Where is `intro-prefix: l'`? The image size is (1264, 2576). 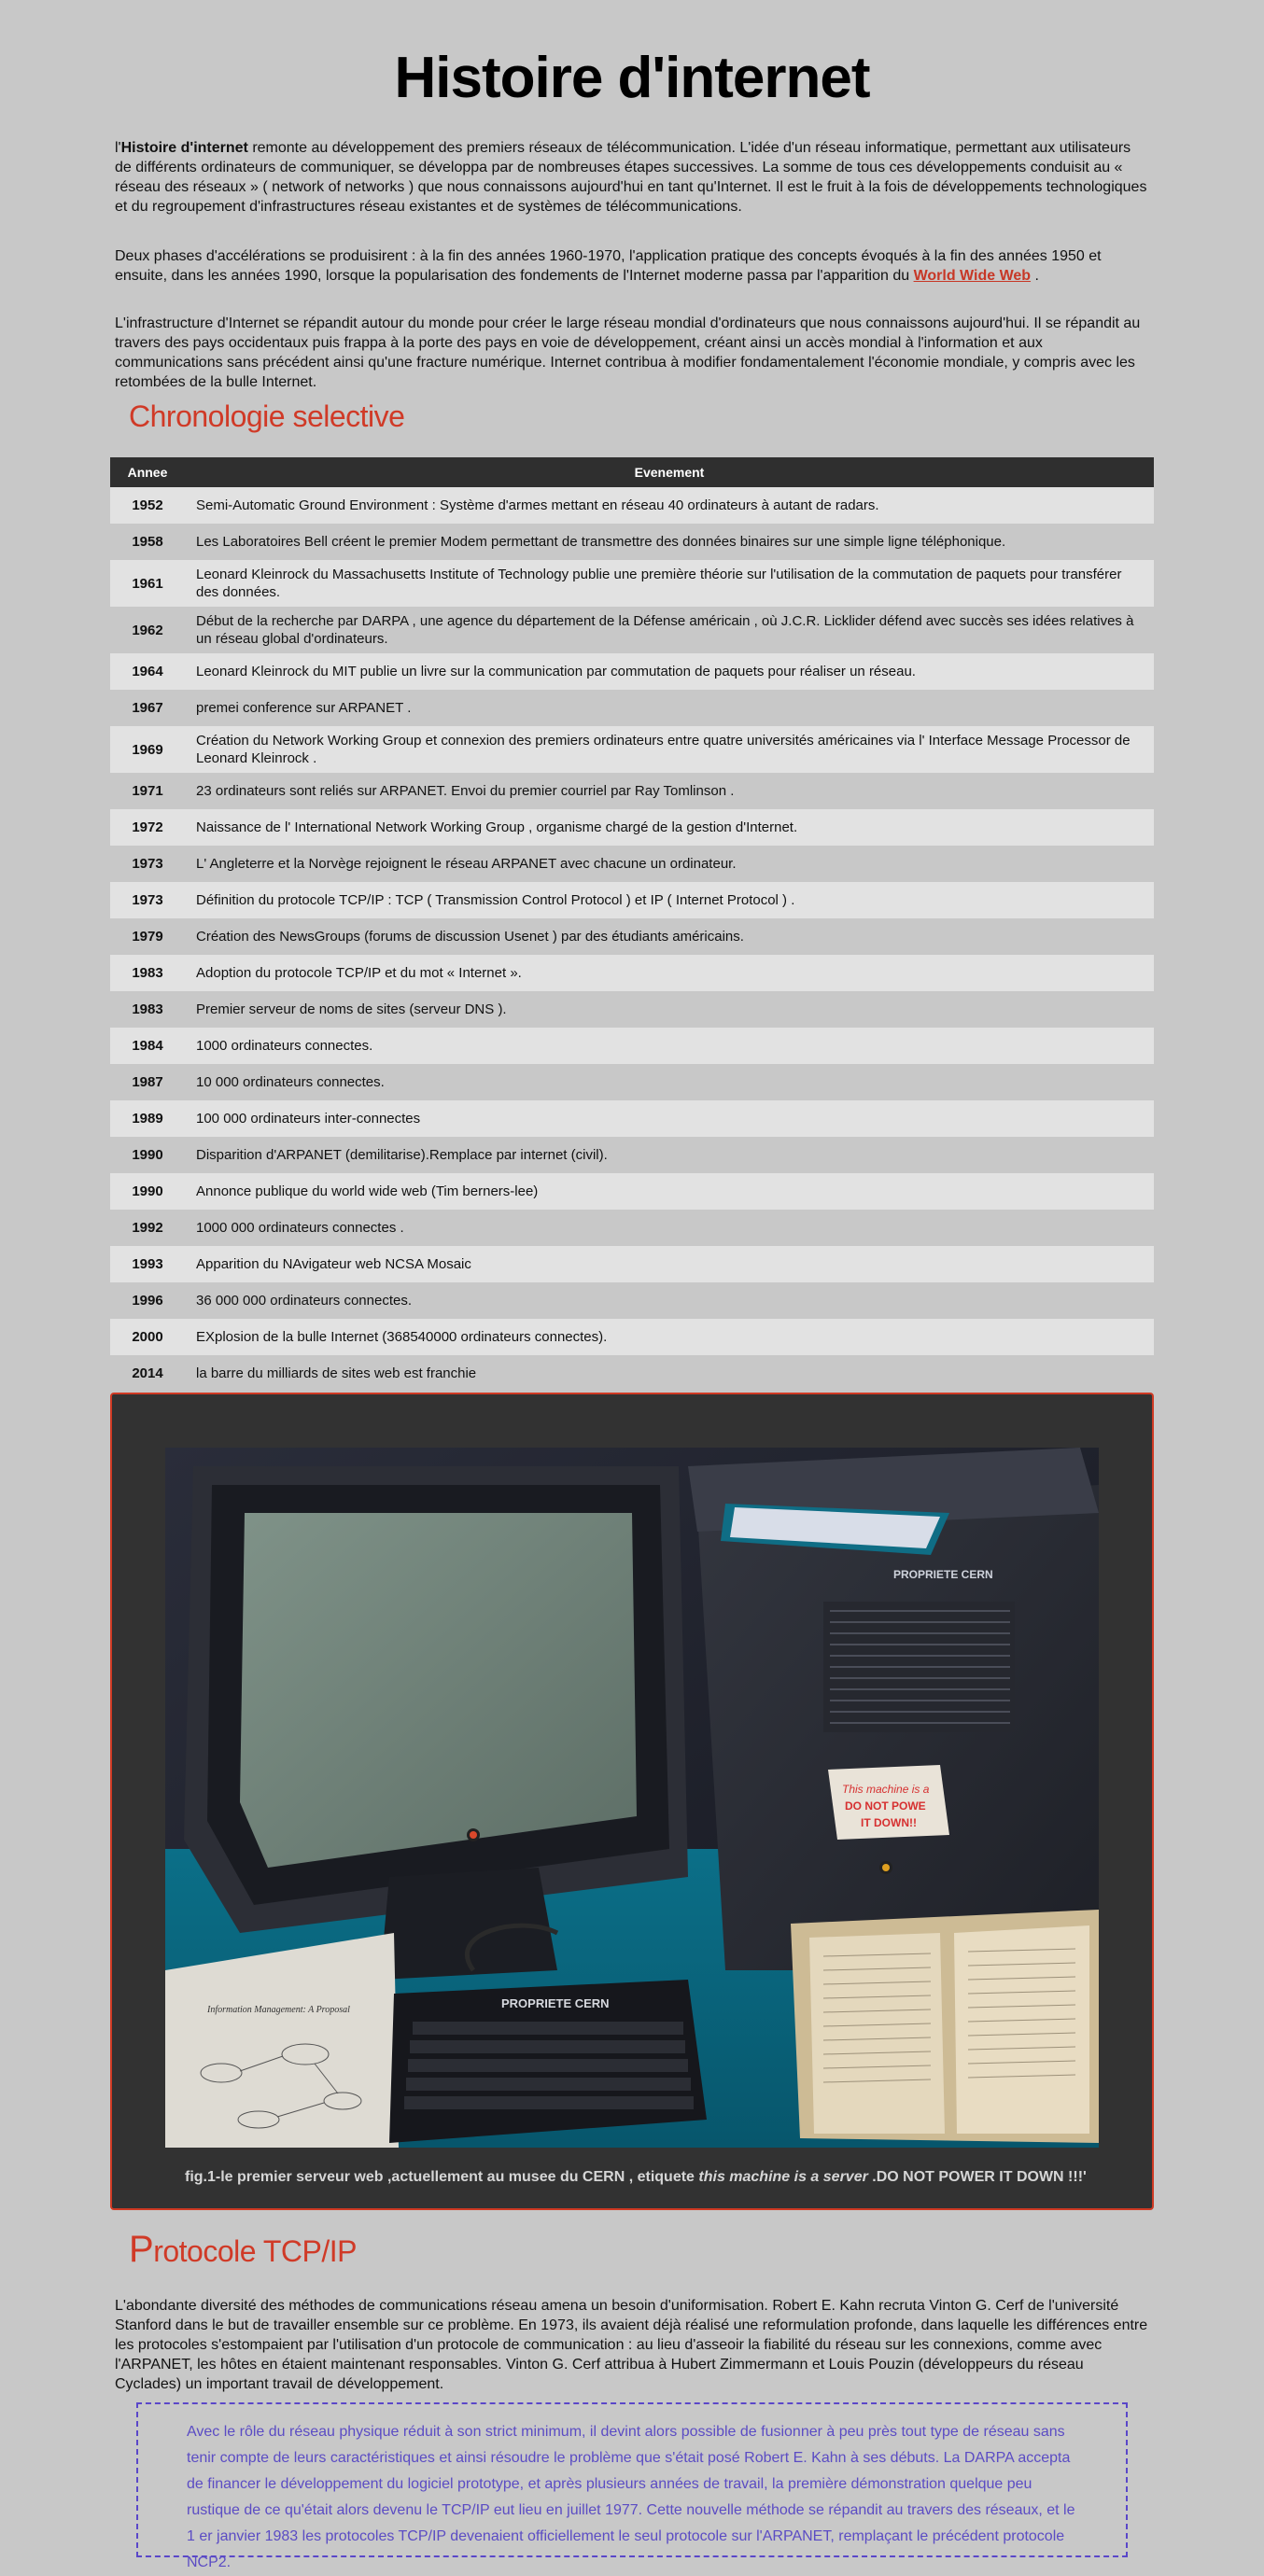
intro-prefix: l' is located at coordinates (118, 148).